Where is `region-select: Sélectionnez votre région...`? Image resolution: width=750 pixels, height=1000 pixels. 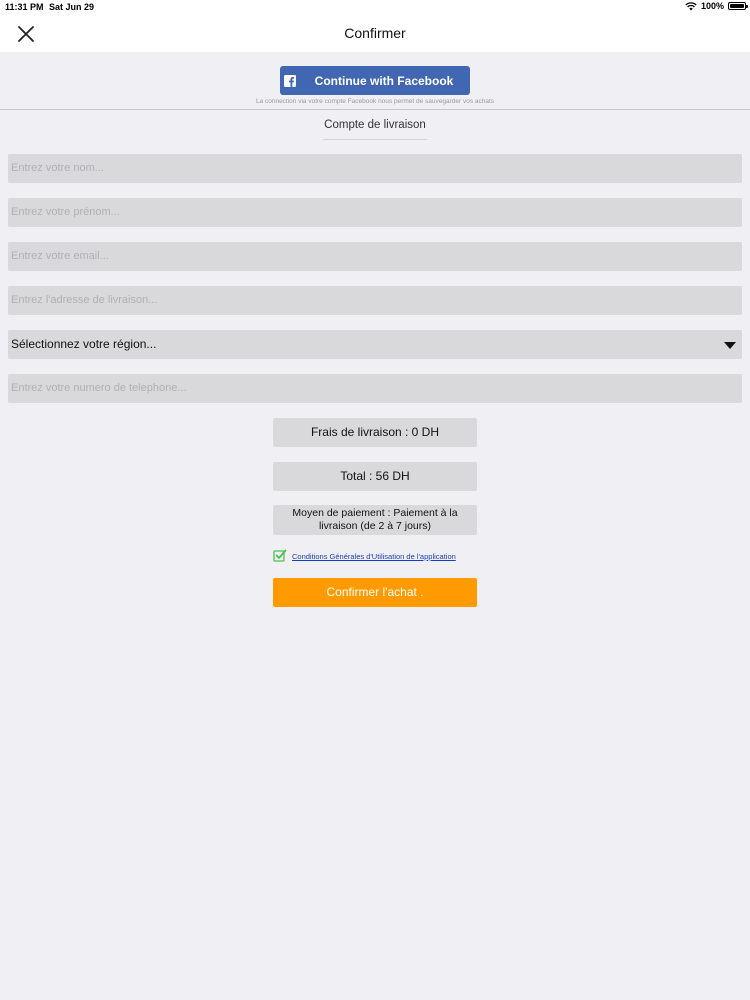 region-select: Sélectionnez votre région... is located at coordinates (375, 344).